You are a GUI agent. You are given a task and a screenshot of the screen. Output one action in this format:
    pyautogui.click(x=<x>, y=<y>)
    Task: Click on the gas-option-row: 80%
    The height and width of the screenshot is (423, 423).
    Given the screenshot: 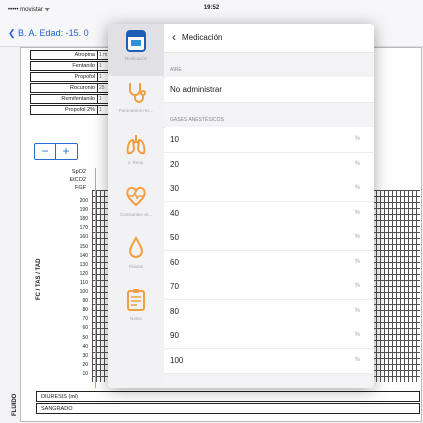 What is the action you would take?
    pyautogui.click(x=269, y=312)
    